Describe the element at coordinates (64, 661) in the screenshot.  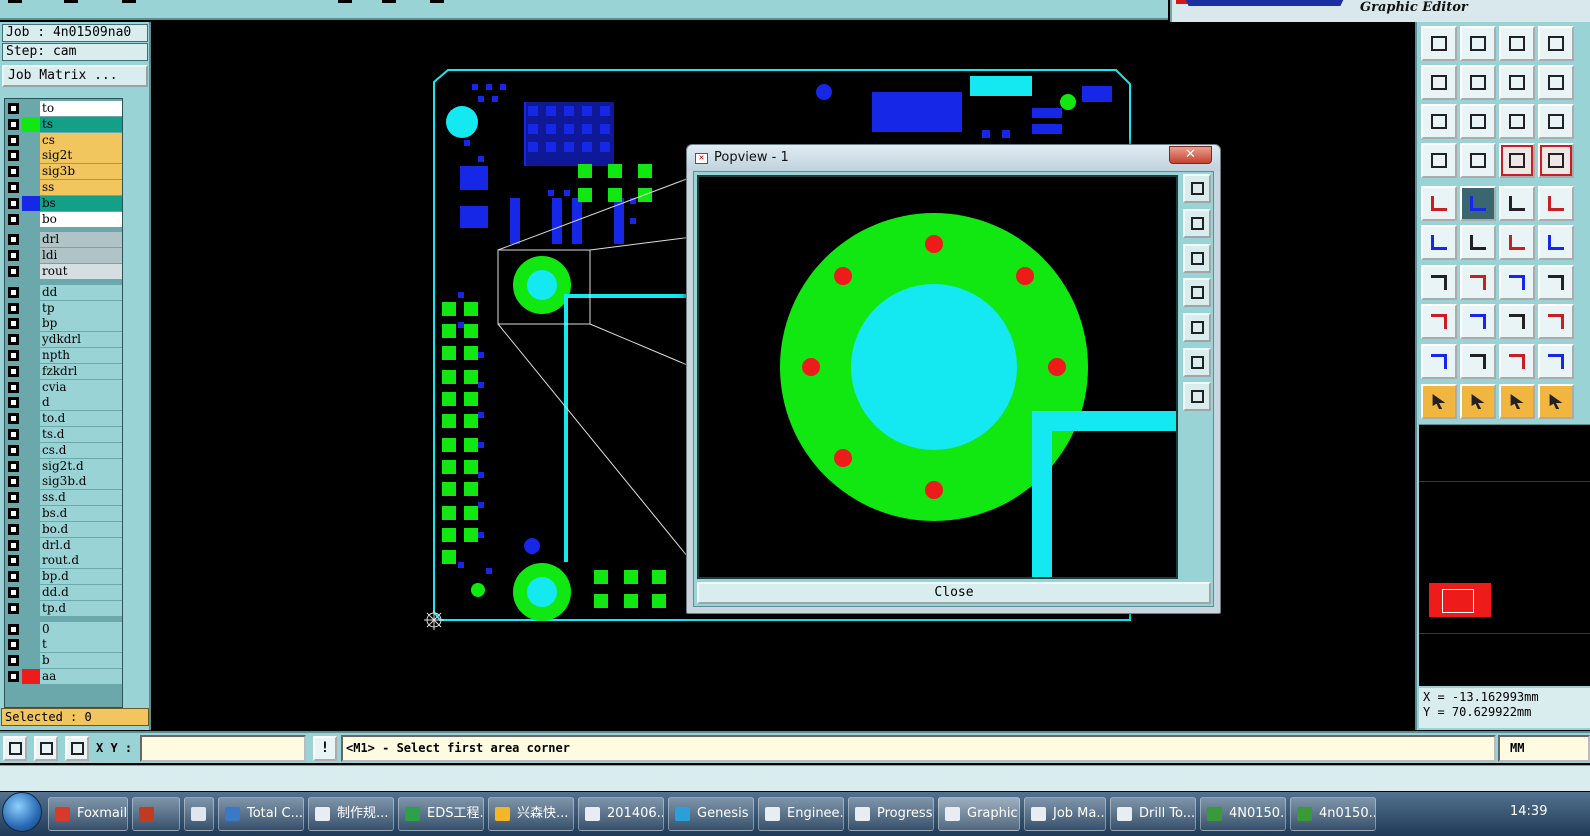
I see `layer-row: b` at that location.